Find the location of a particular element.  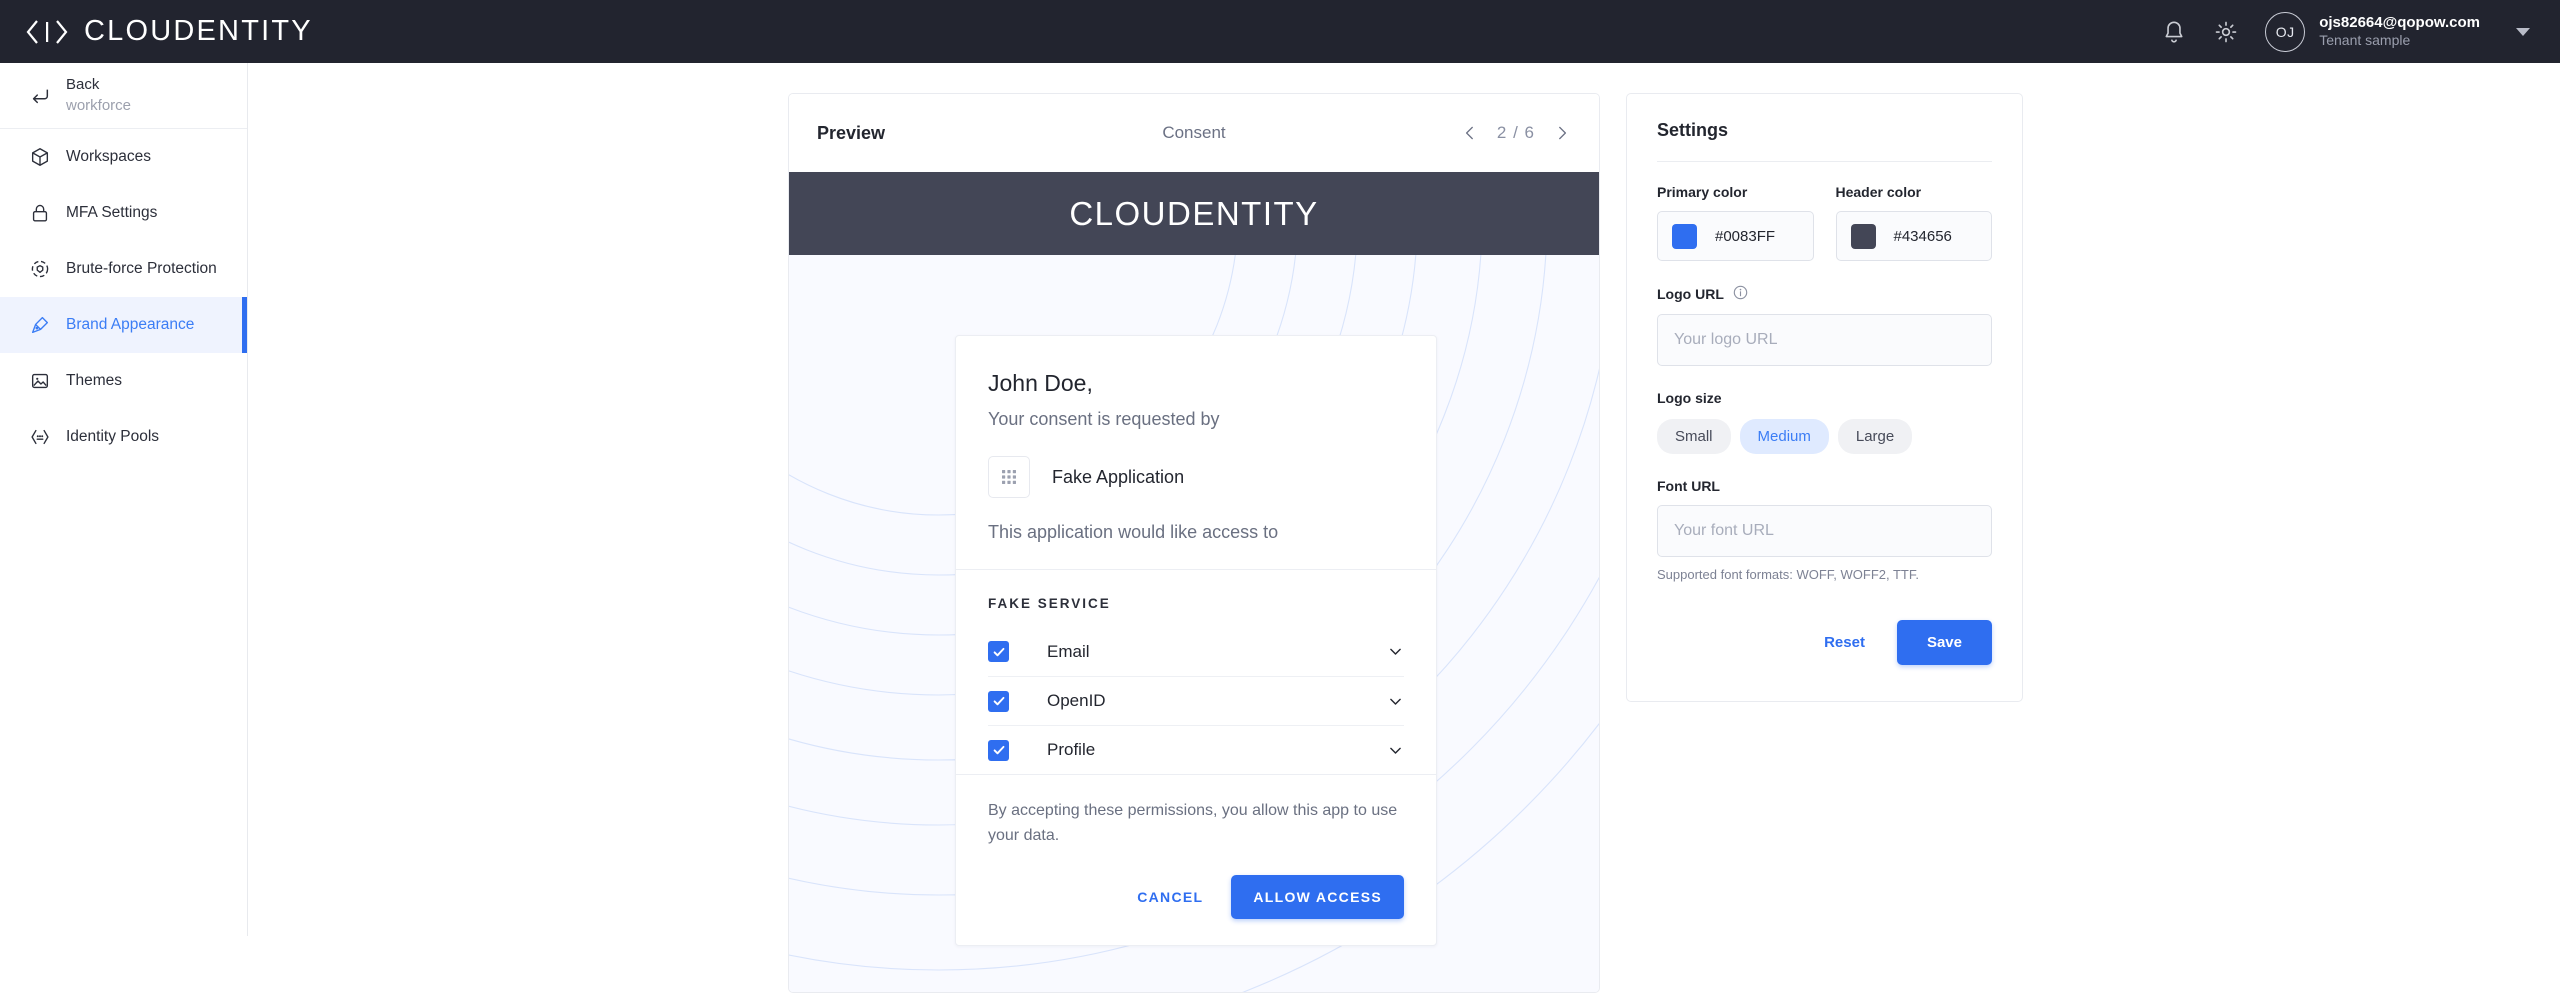

sidebar-item-label: Identity Pools is located at coordinates (113, 436).